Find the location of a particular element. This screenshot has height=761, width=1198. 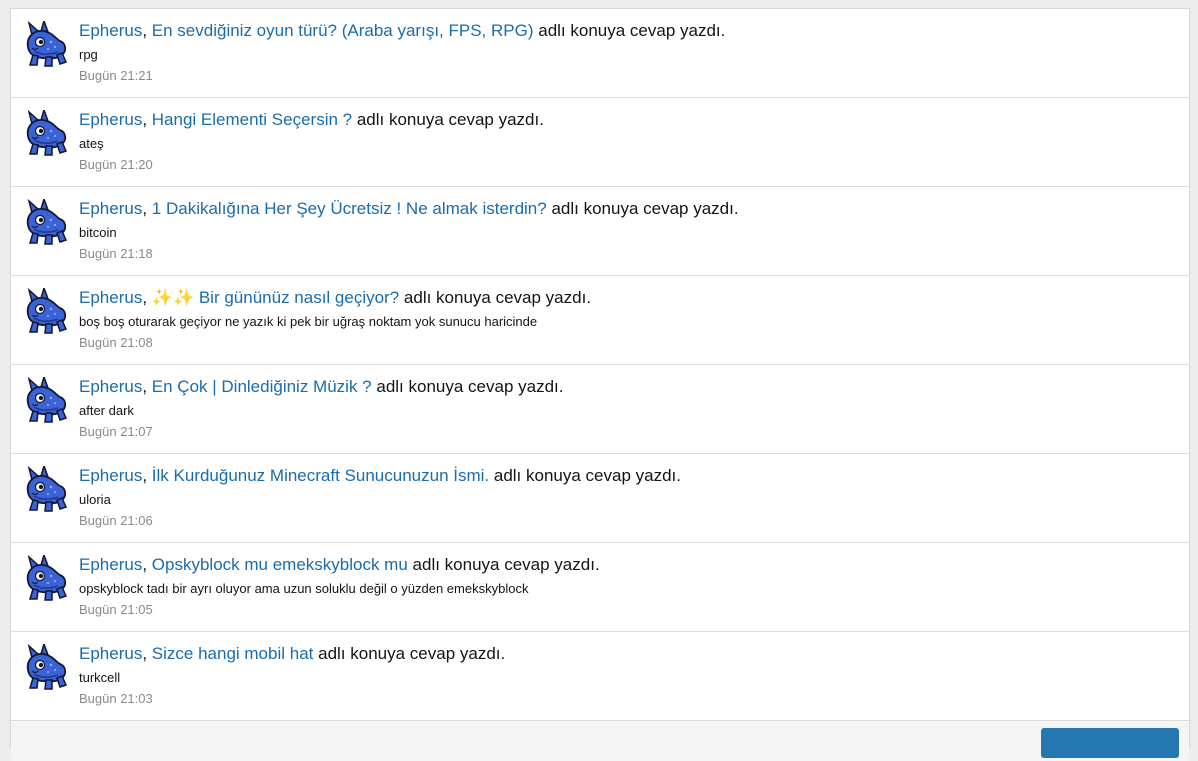

load-more-button is located at coordinates (1110, 743).